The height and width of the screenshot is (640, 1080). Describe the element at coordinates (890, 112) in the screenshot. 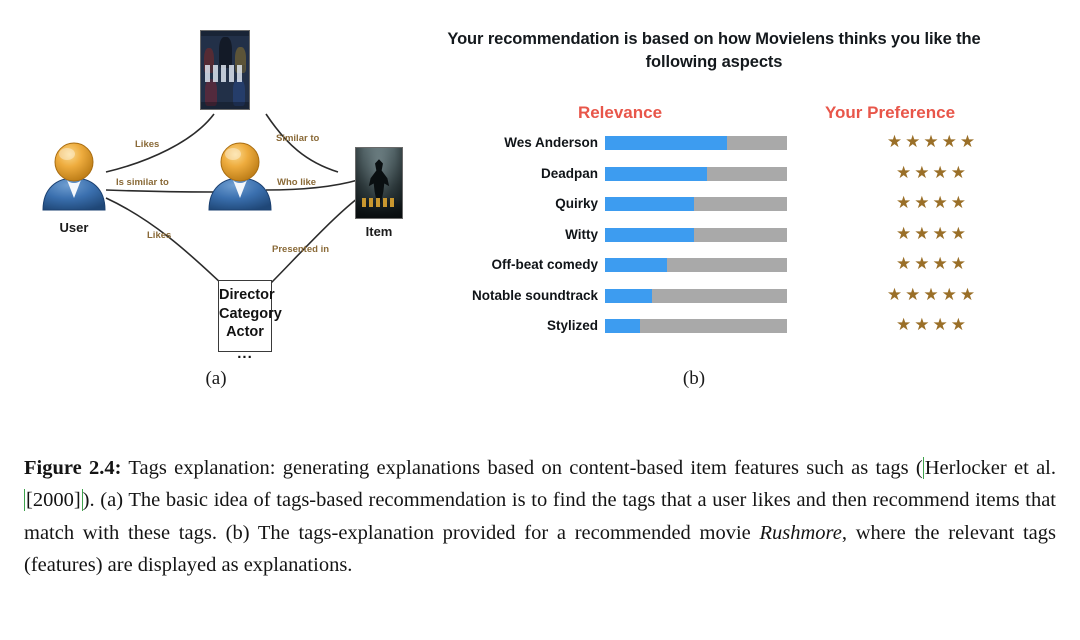

I see `column-header-your-preference: Your Preference` at that location.